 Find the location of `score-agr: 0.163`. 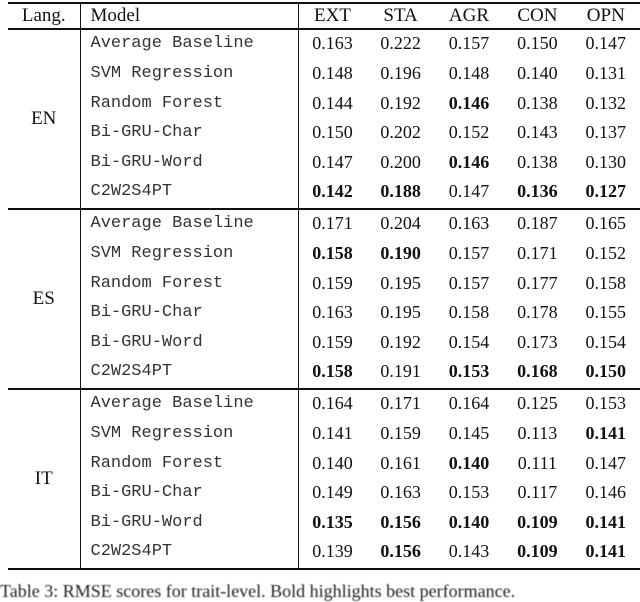

score-agr: 0.163 is located at coordinates (469, 223).